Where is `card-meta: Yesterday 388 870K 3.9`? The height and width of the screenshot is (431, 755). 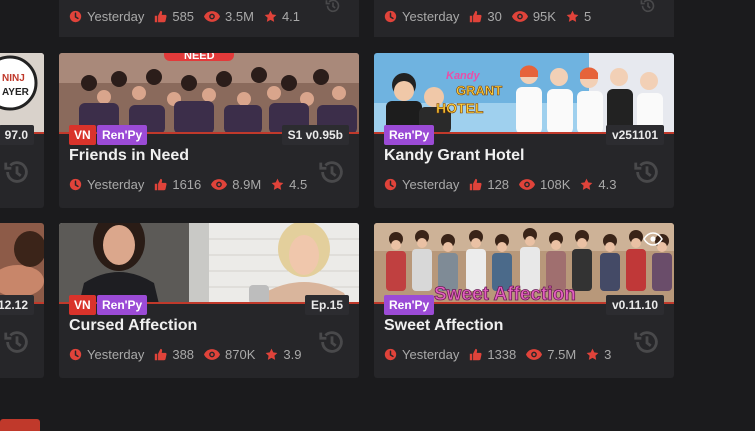 card-meta: Yesterday 388 870K 3.9 is located at coordinates (190, 354).